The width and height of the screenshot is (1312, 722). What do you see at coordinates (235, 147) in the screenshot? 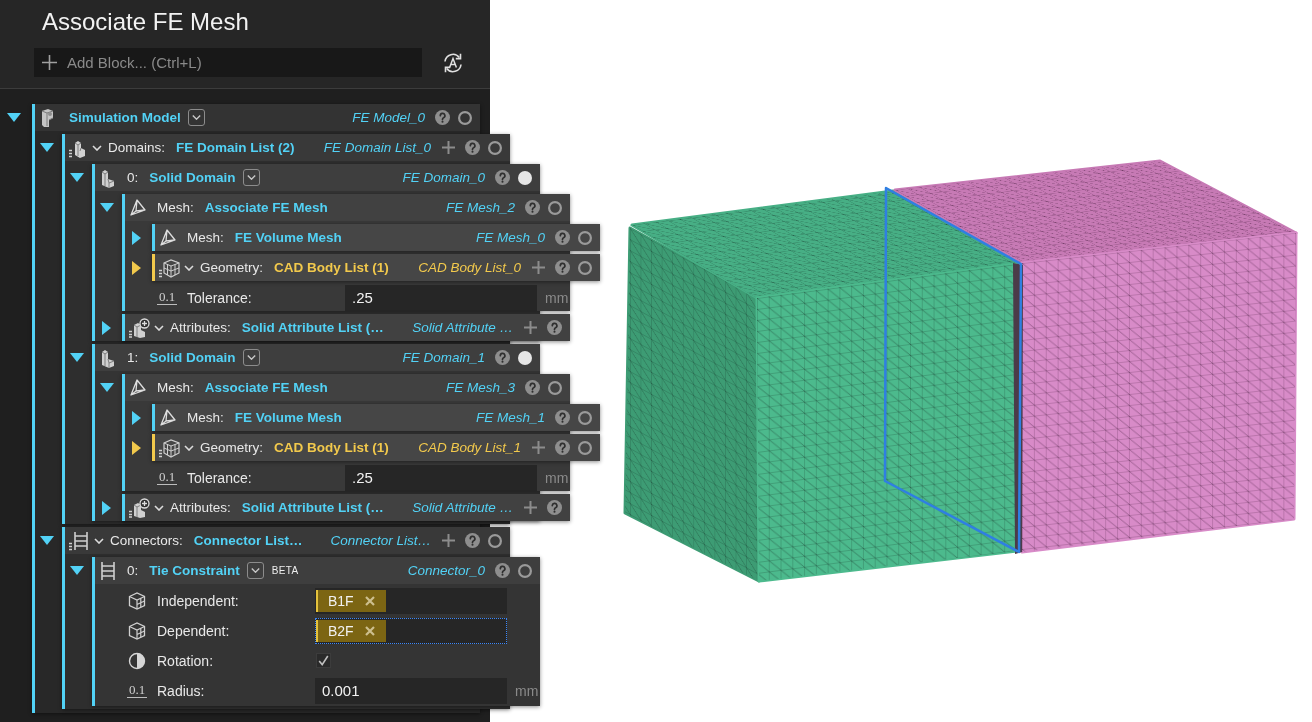
I see `block-value-link: FE Domain List (2)` at bounding box center [235, 147].